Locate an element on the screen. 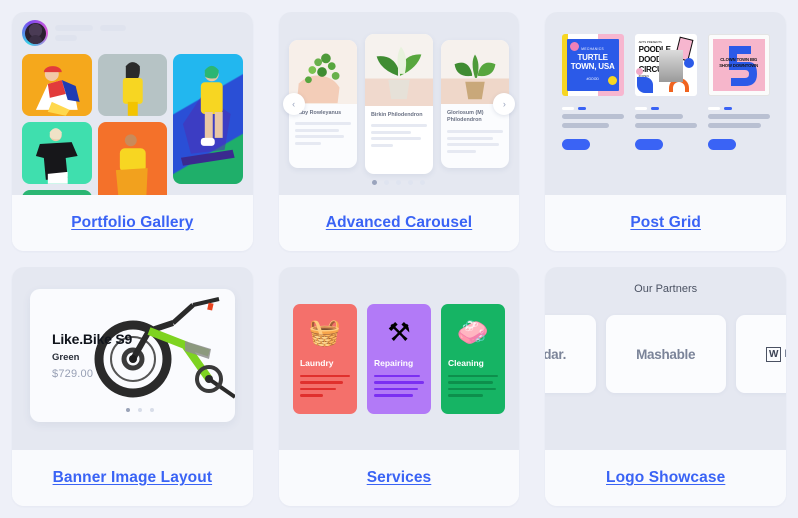  portfolio-gallery-preview is located at coordinates (132, 103).